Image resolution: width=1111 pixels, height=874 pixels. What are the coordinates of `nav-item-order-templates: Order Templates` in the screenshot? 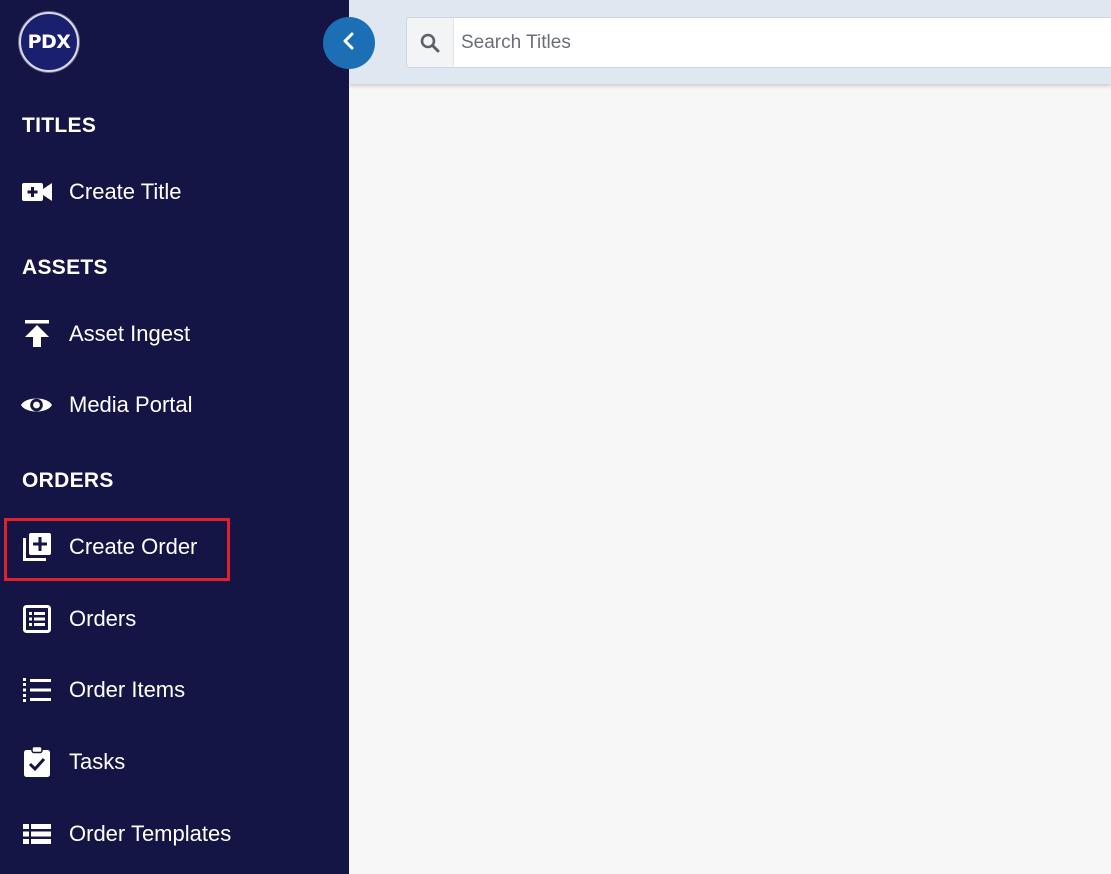 It's located at (125, 834).